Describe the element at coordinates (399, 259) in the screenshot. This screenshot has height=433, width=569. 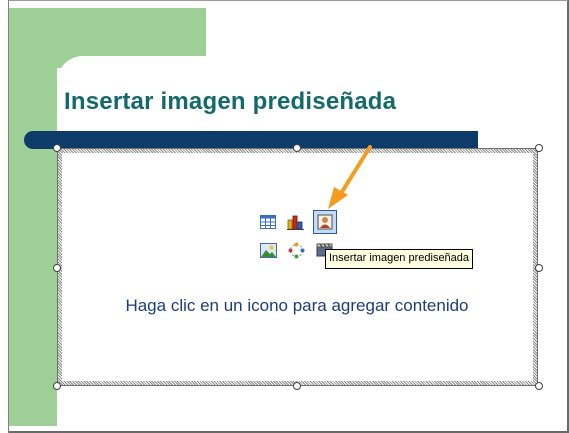
I see `tooltip: Insertar imagen prediseñada` at that location.